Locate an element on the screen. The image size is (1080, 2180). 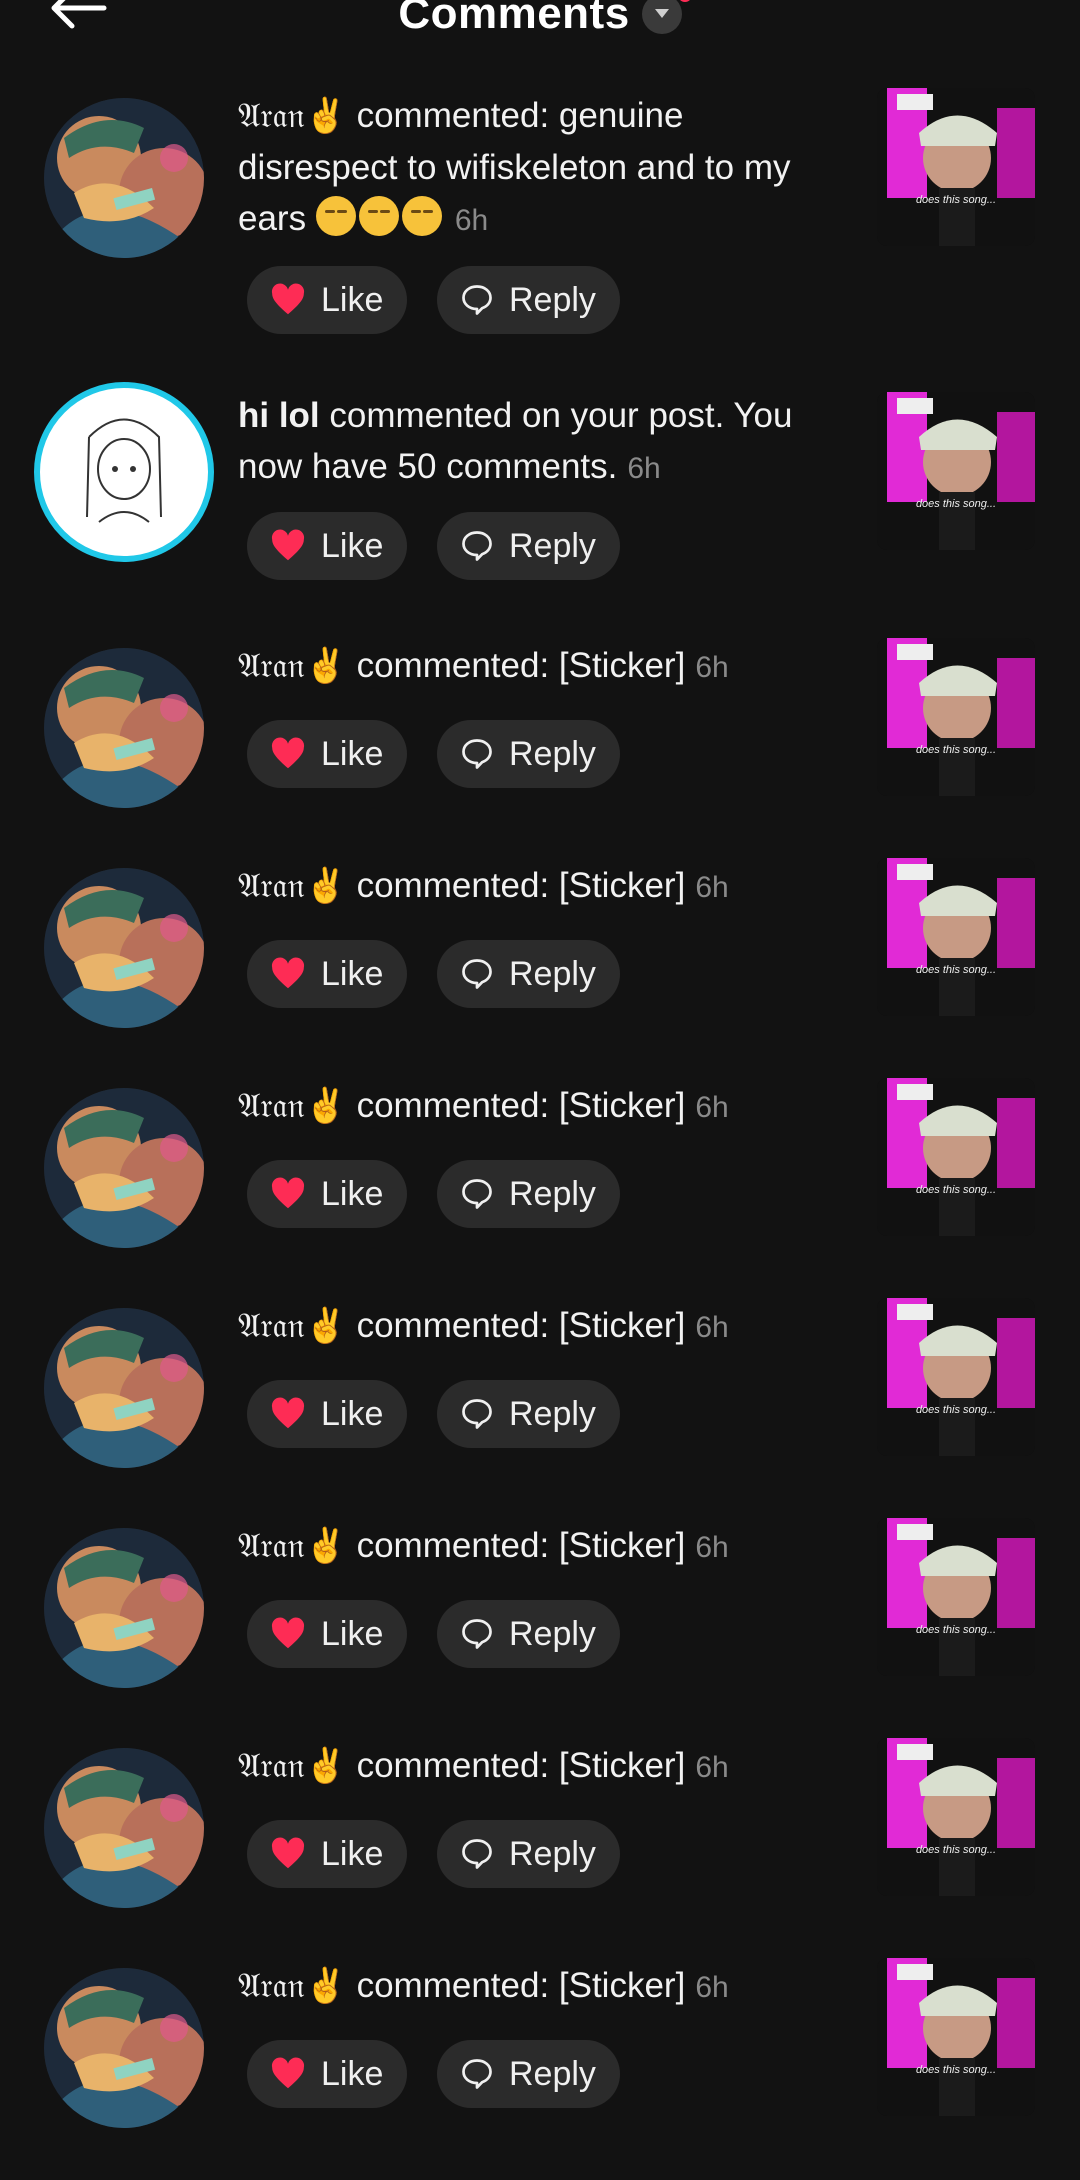
relieved-face-emoji is located at coordinates (421, 216).